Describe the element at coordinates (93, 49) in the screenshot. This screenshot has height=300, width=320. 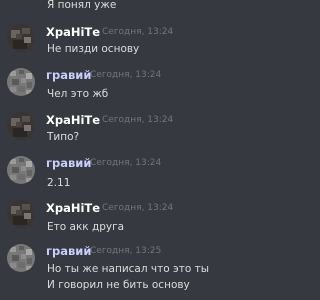
I see `message-line: Не пизди основу` at that location.